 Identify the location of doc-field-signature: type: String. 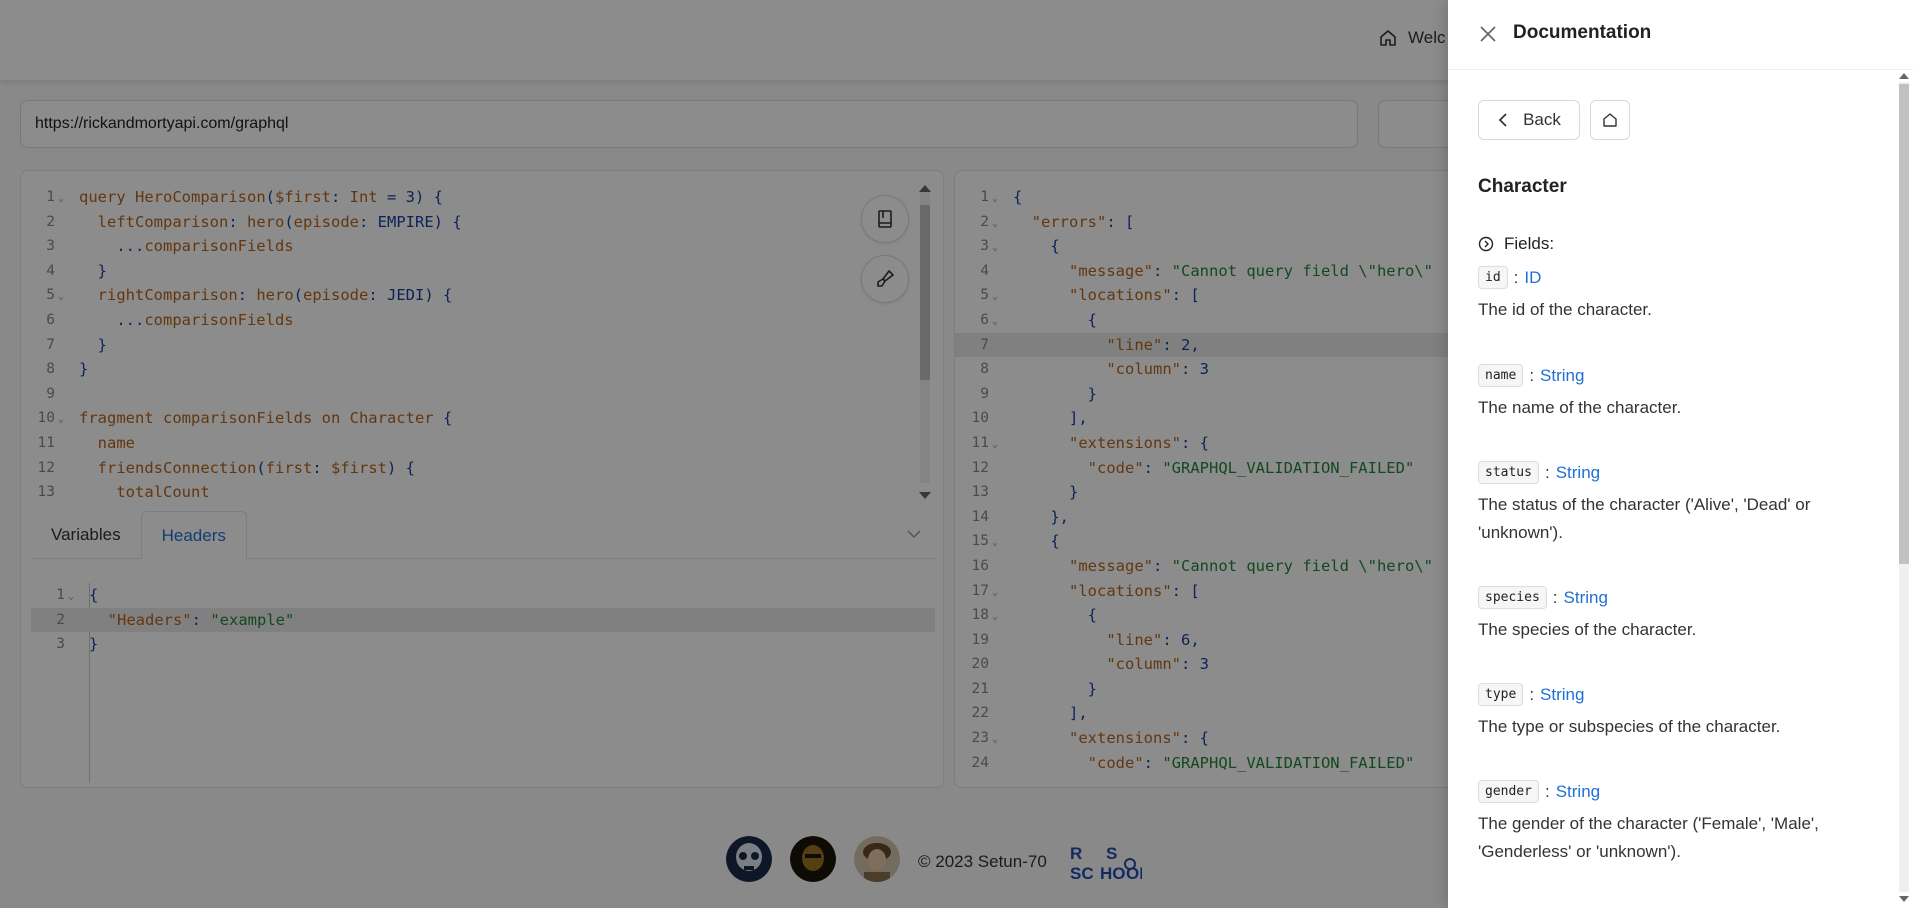
(1678, 694).